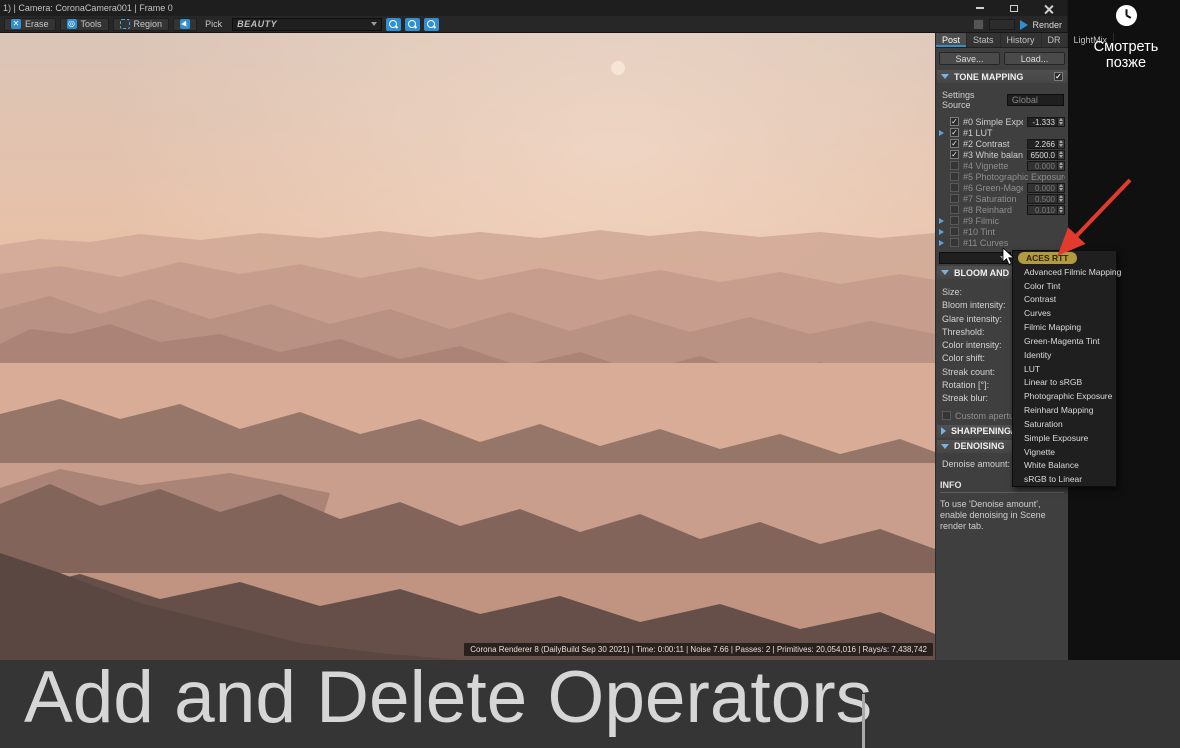 The width and height of the screenshot is (1180, 748). What do you see at coordinates (1014, 8) in the screenshot?
I see `maximize-button` at bounding box center [1014, 8].